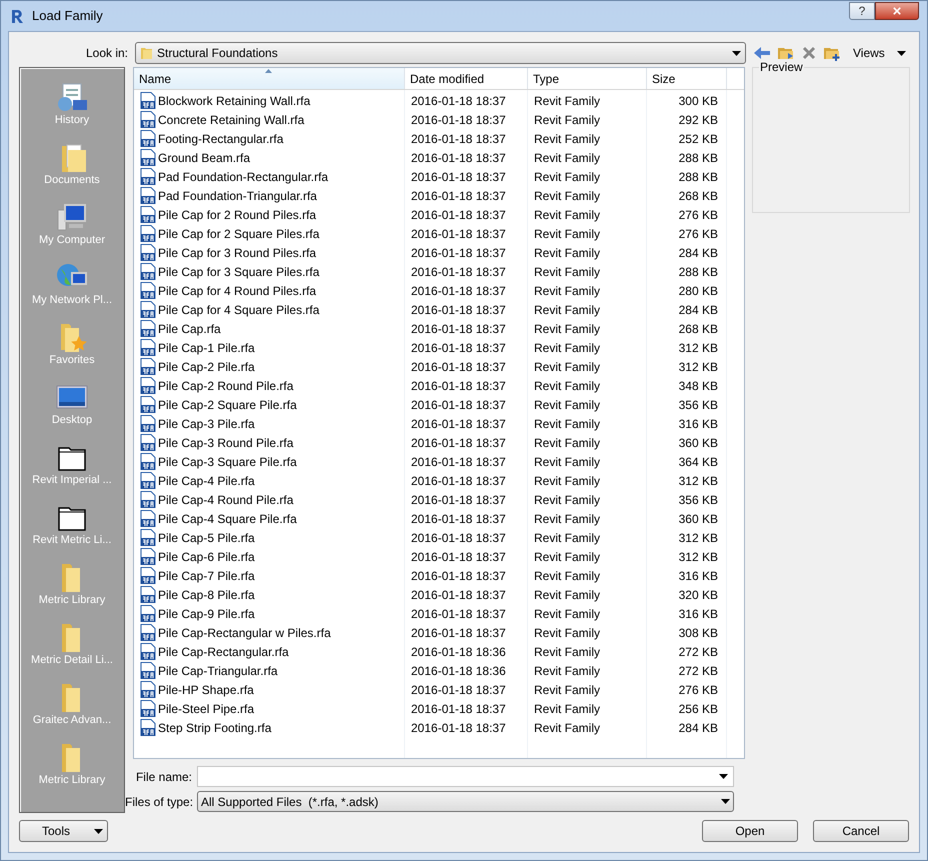 This screenshot has height=861, width=928. Describe the element at coordinates (206, 423) in the screenshot. I see `file-name-cell: Pile Cap-3 Pile.rfa` at that location.